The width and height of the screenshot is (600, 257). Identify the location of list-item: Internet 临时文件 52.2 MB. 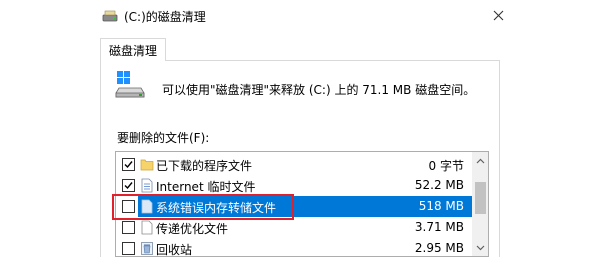
(294, 185).